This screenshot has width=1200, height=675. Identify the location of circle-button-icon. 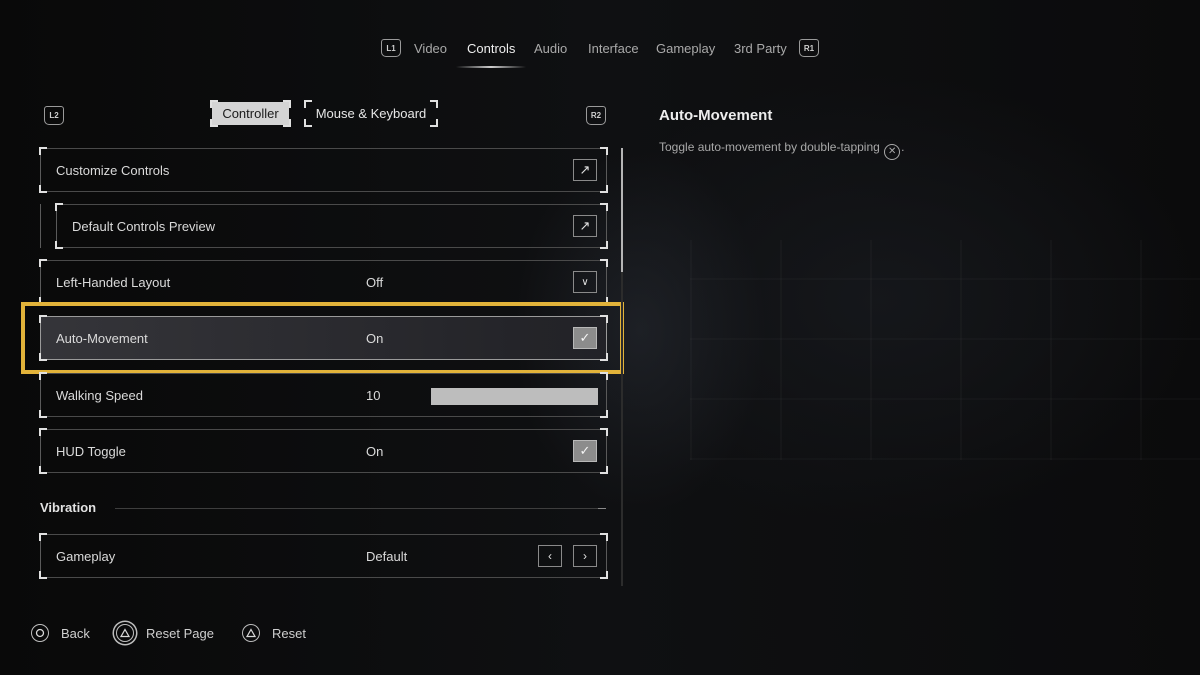
(40, 633).